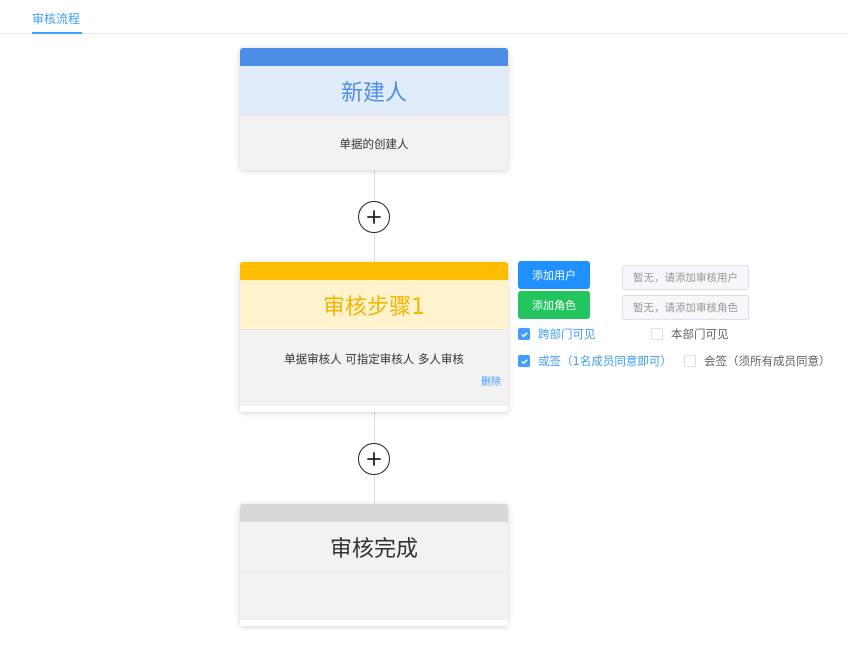  I want to click on own-dept-label: 本部门可见, so click(700, 334).